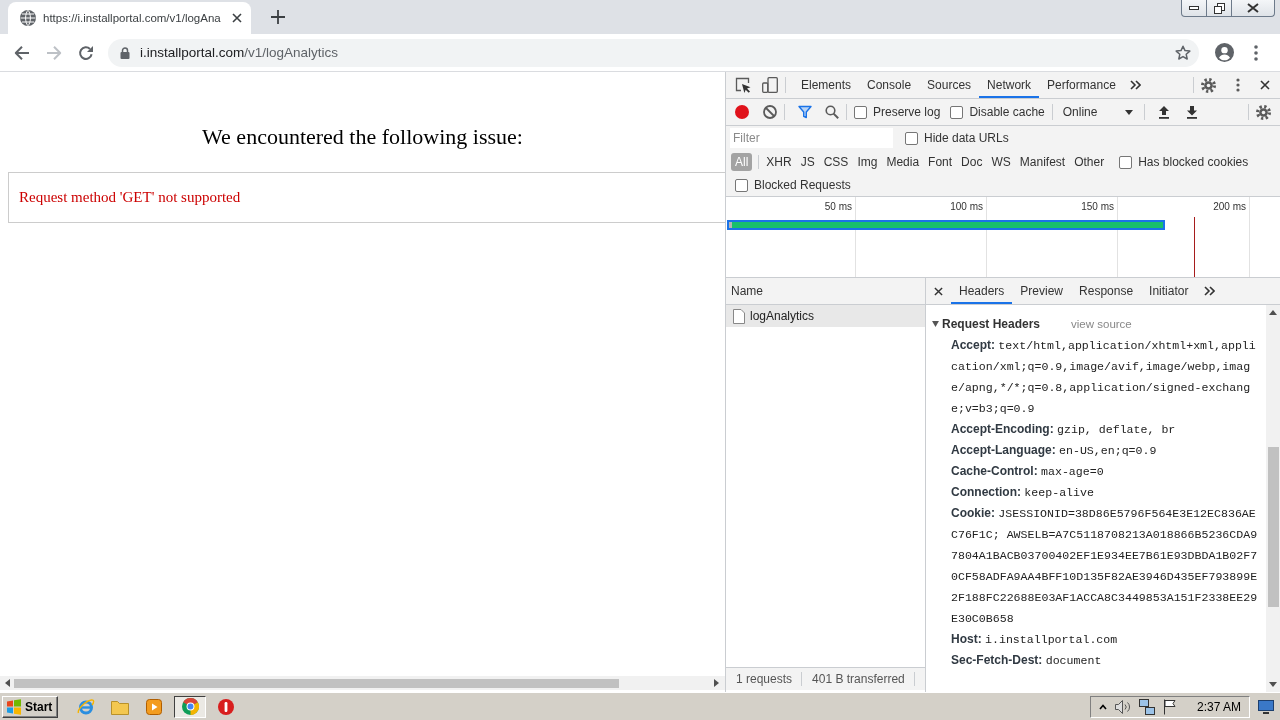  What do you see at coordinates (1219, 8) in the screenshot?
I see `restore-icon` at bounding box center [1219, 8].